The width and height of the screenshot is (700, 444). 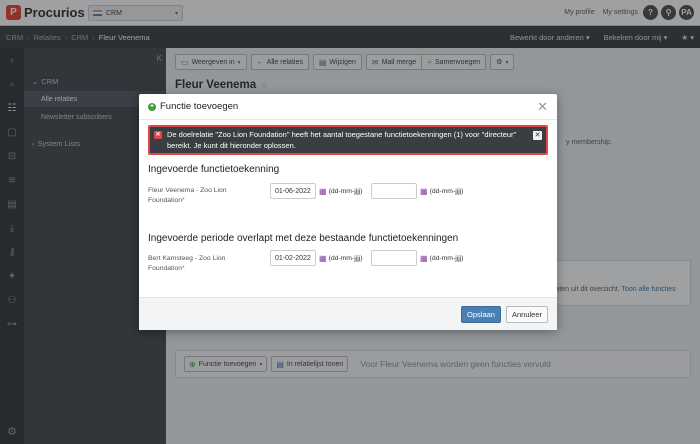 I want to click on row2-label: Bert Kamsteeg - Zoo Lion Foundation*, so click(x=187, y=263).